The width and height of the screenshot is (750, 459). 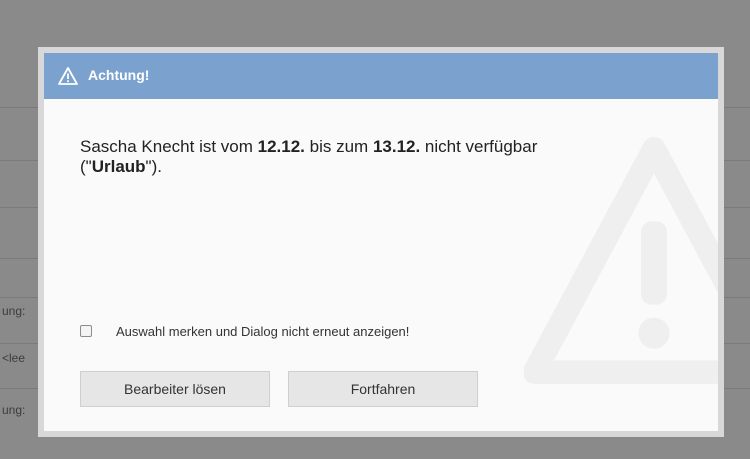 I want to click on absence-reason: Urlaub, so click(x=118, y=166).